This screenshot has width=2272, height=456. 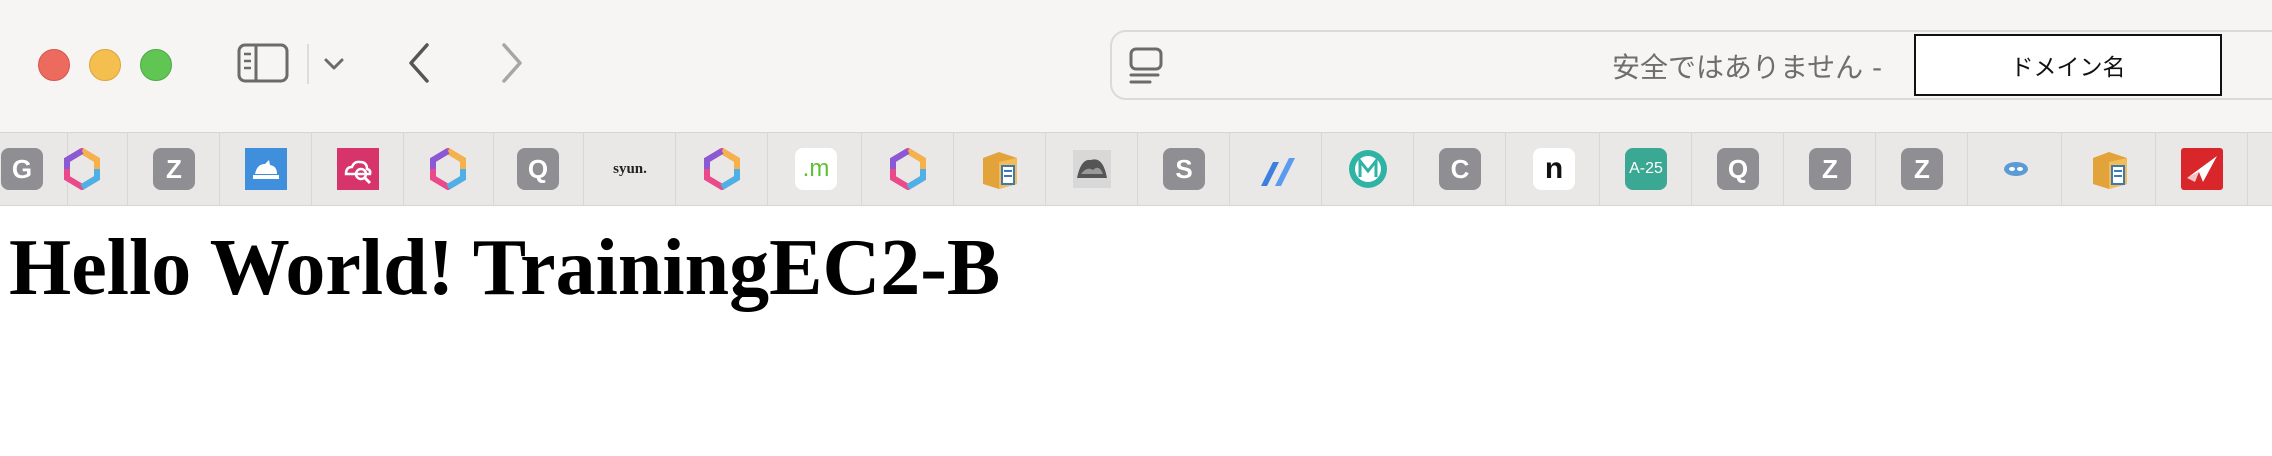 I want to click on photo-logo-icon, so click(x=1092, y=169).